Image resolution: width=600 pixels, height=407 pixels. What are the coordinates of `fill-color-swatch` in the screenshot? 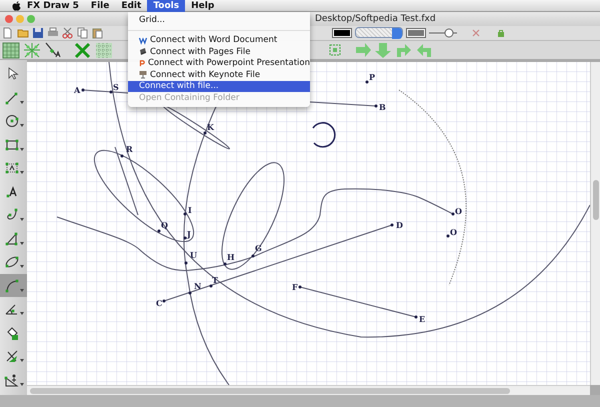 It's located at (416, 33).